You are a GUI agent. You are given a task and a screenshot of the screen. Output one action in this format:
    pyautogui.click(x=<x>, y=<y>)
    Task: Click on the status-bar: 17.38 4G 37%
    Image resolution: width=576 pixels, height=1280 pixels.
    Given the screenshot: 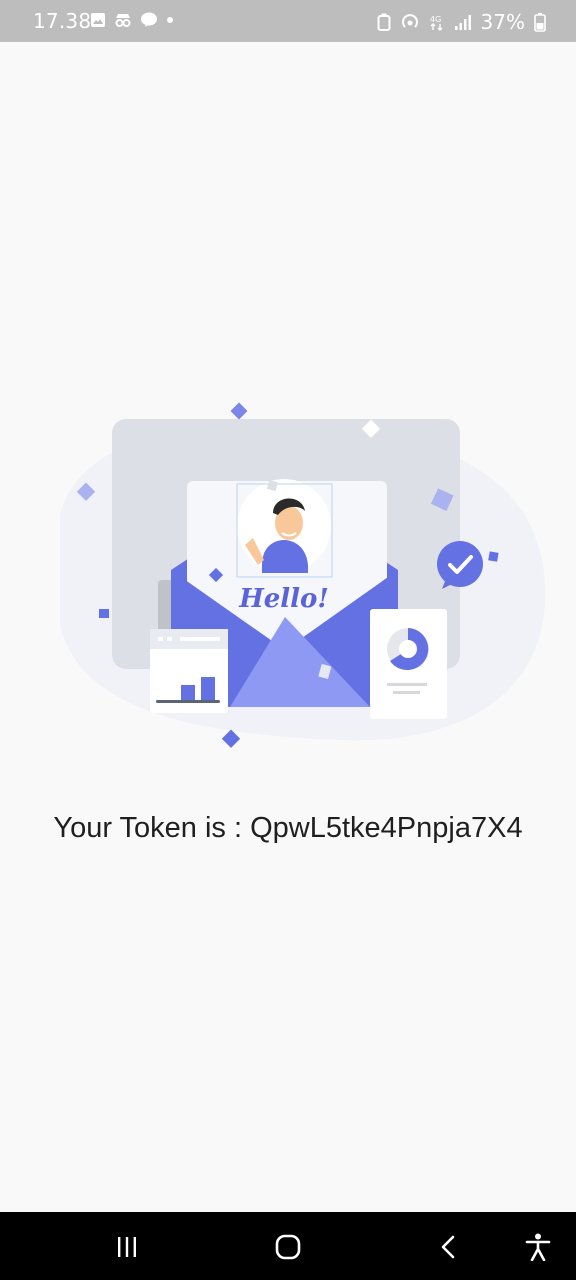 What is the action you would take?
    pyautogui.click(x=288, y=21)
    